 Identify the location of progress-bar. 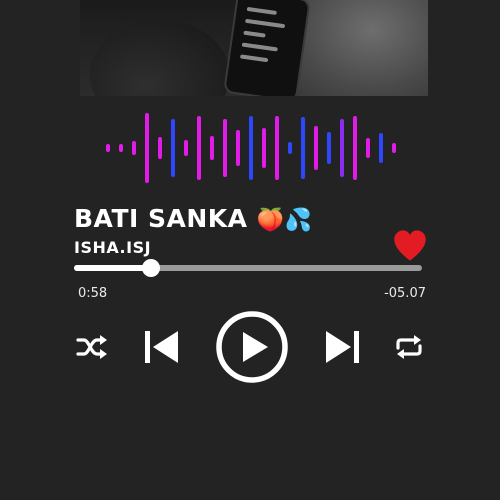
(248, 268).